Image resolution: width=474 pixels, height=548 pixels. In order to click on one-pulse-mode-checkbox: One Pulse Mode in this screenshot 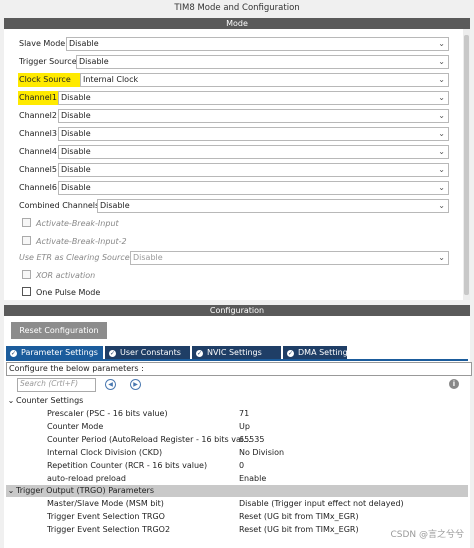, I will do `click(61, 293)`.